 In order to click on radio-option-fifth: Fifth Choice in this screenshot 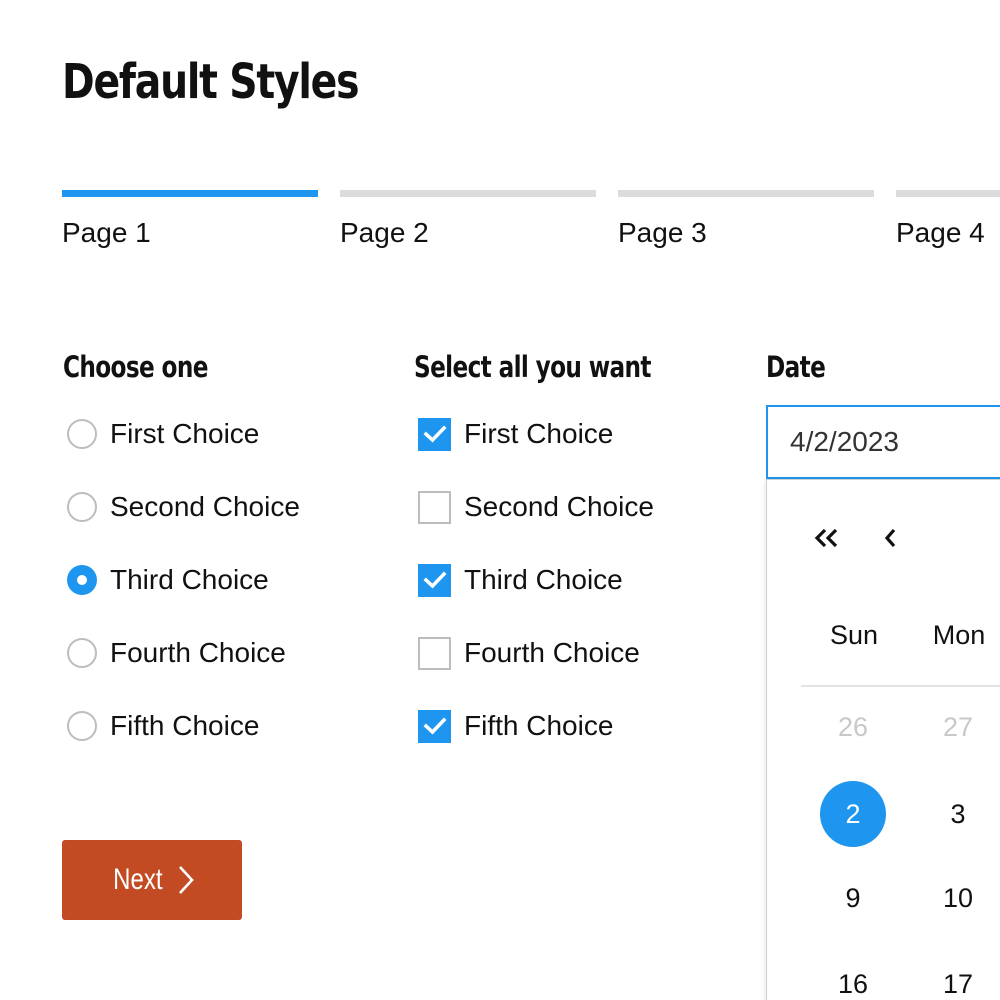, I will do `click(163, 726)`.